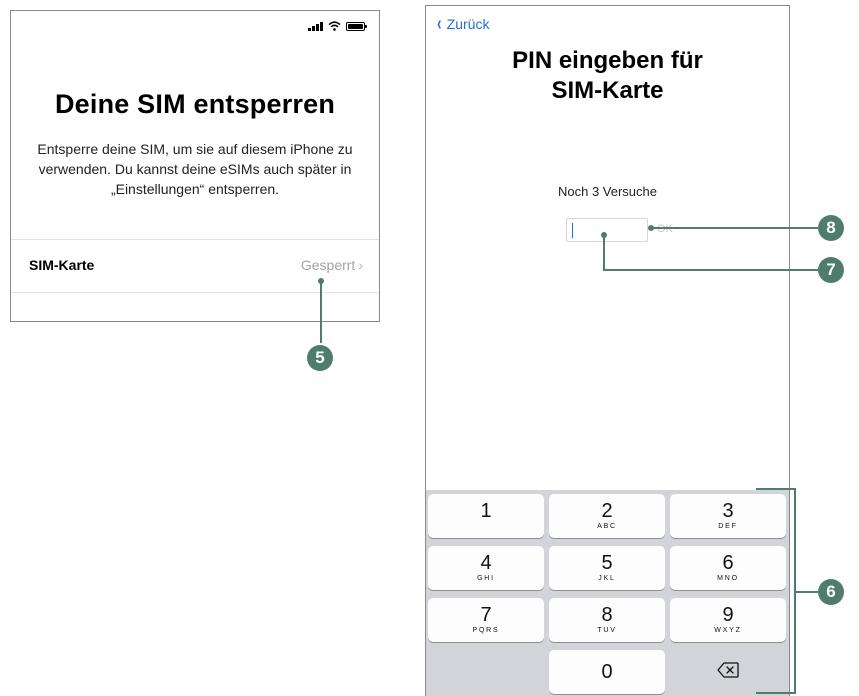  Describe the element at coordinates (486, 578) in the screenshot. I see `key-letters: GHI` at that location.